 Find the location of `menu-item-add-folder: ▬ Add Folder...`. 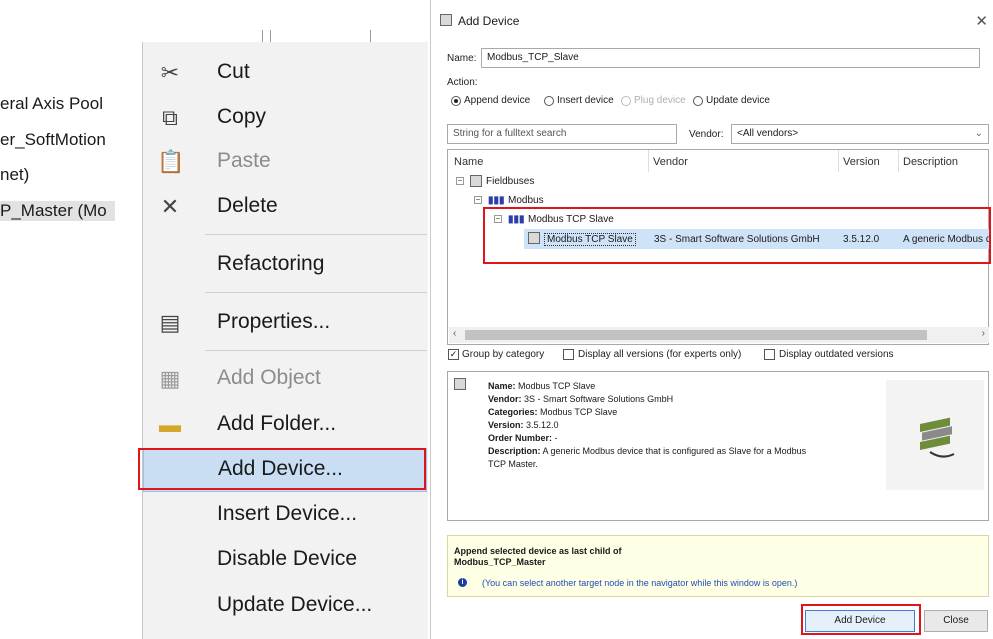

menu-item-add-folder: ▬ Add Folder... is located at coordinates (285, 426).